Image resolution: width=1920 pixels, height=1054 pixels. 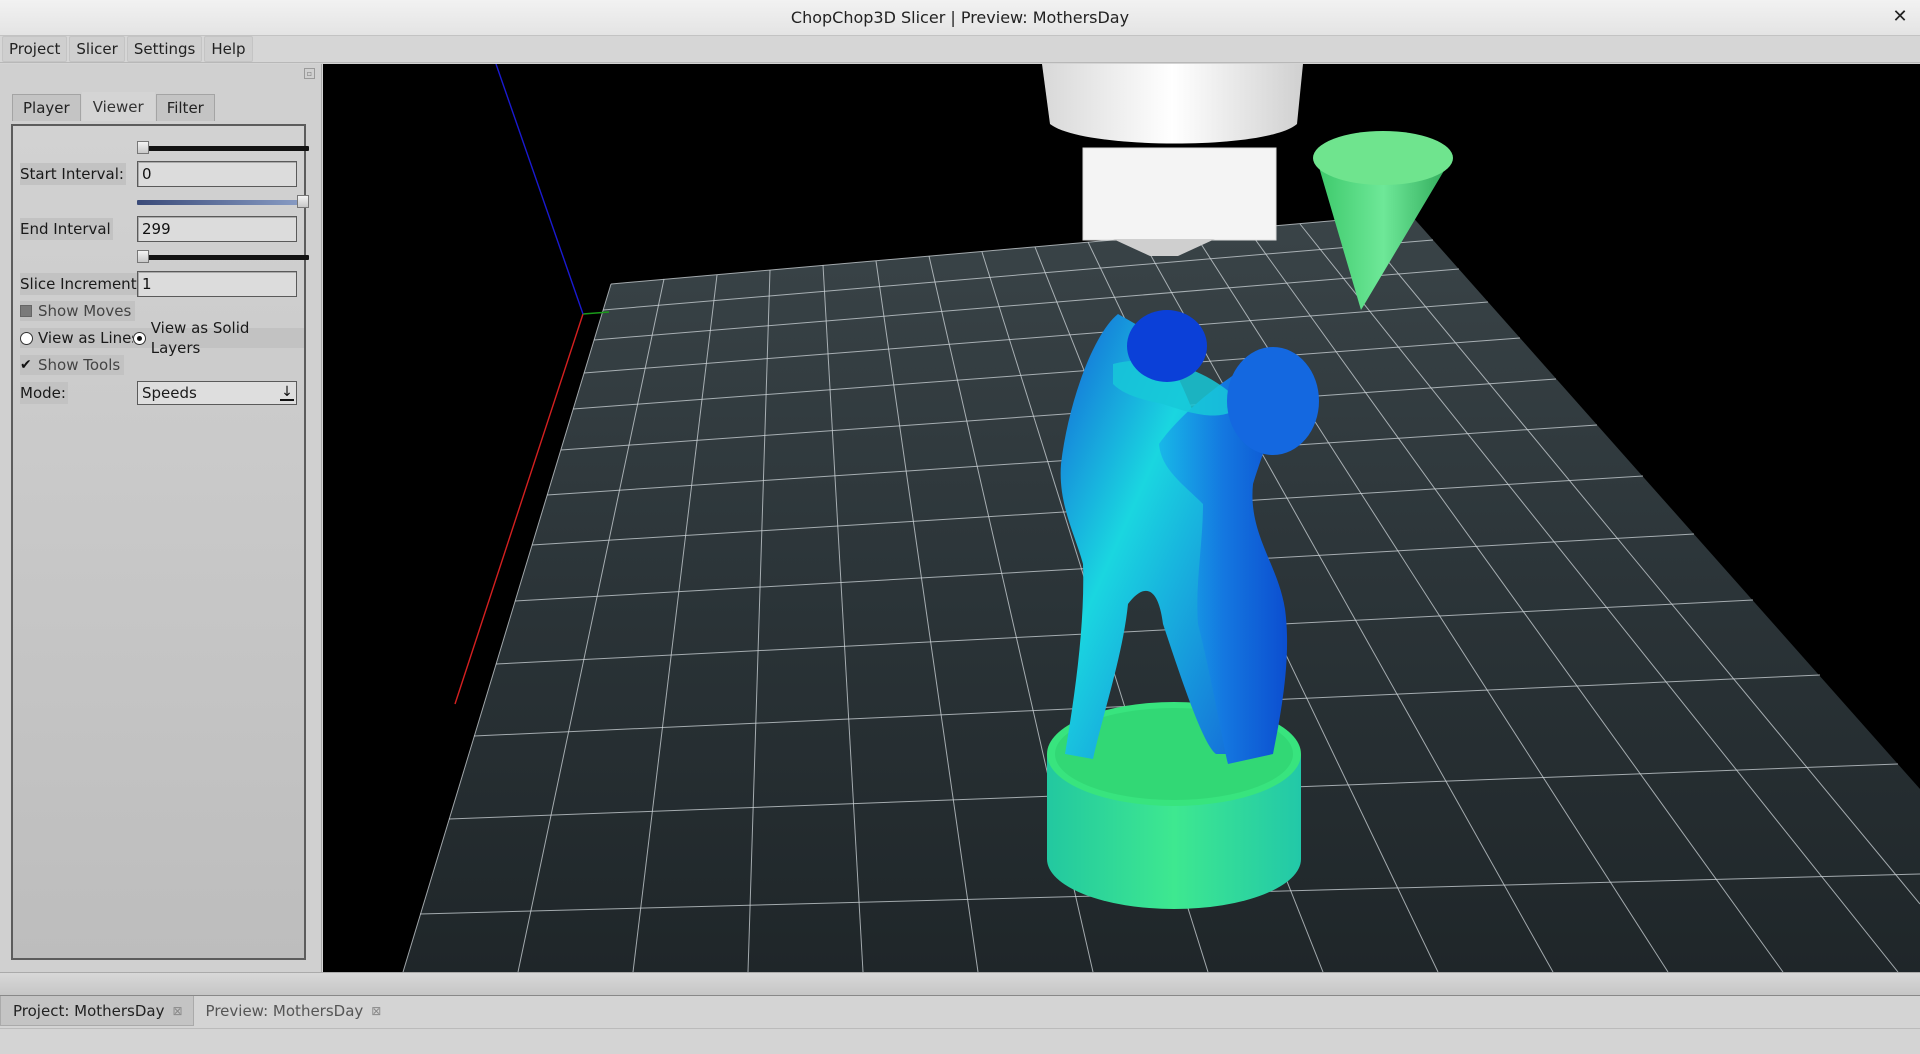 I want to click on horizontal-scrollbar, so click(x=960, y=984).